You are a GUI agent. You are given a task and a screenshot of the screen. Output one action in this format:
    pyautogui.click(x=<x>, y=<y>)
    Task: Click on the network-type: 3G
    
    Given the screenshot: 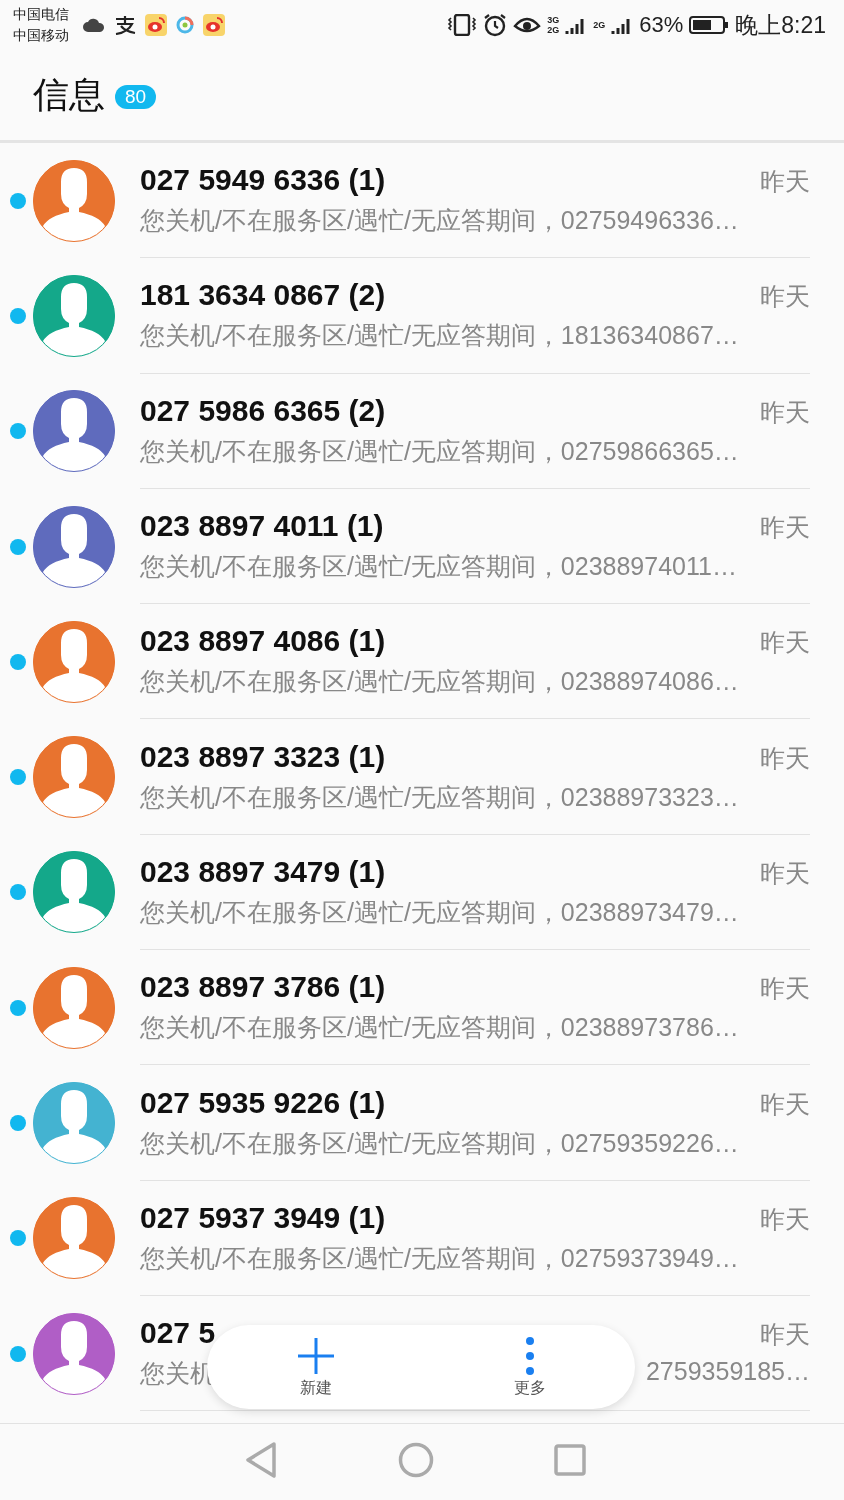 What is the action you would take?
    pyautogui.click(x=553, y=20)
    